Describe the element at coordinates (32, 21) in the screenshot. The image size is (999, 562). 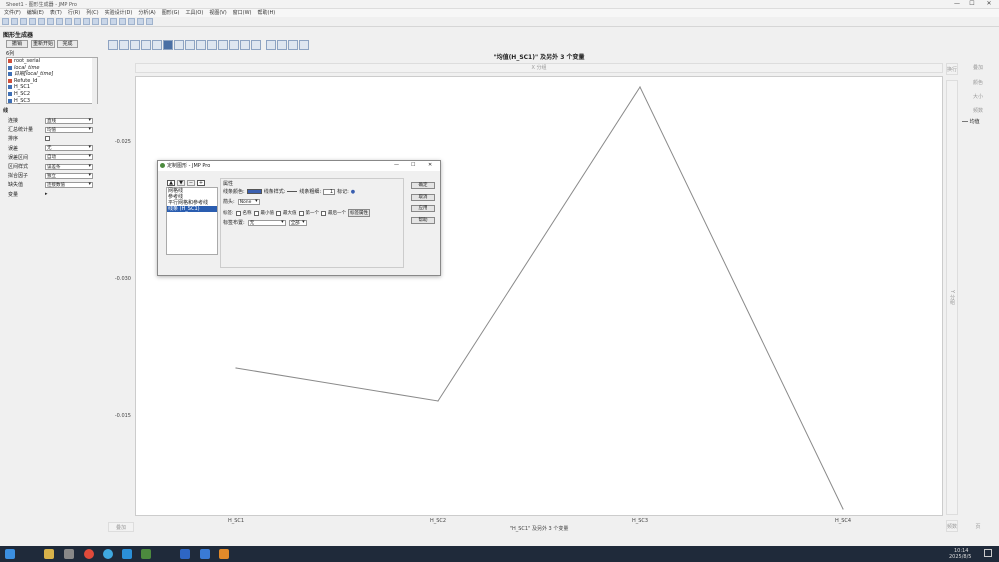
I see `cut-icon` at that location.